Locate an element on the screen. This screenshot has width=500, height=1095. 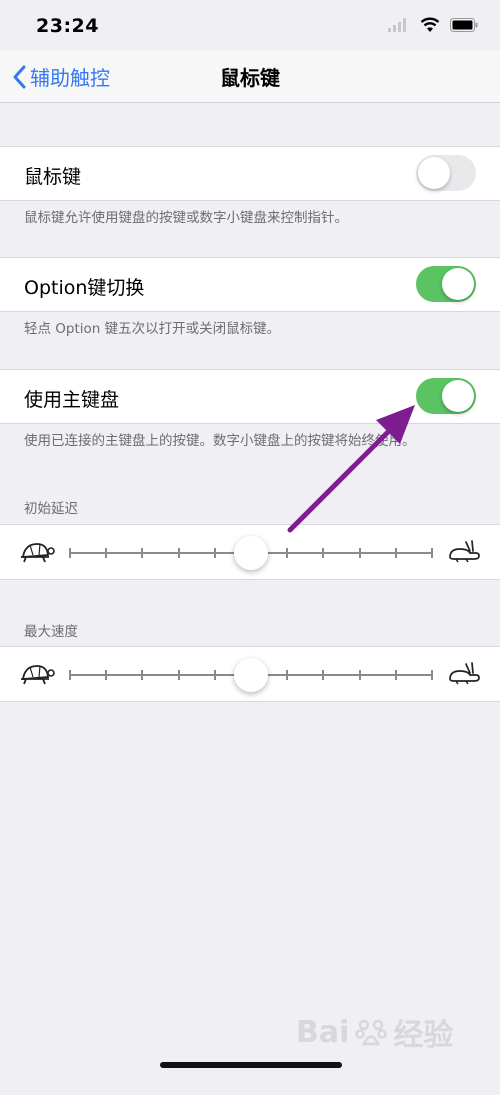
status-bar: 23:24 is located at coordinates (250, 25).